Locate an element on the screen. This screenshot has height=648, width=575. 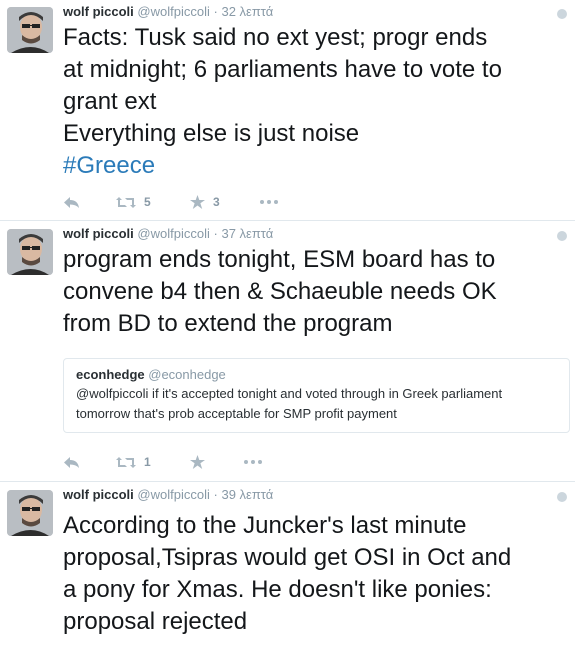
favorite-button is located at coordinates (201, 462).